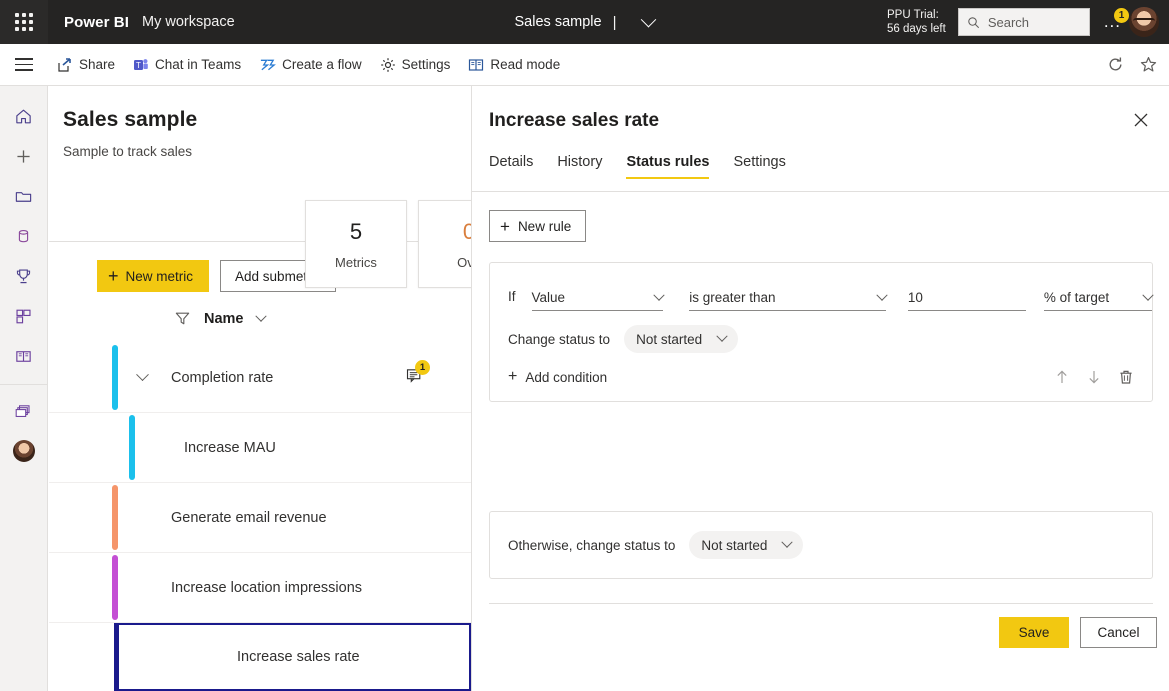  I want to click on read-mode-button: Read mode, so click(514, 65).